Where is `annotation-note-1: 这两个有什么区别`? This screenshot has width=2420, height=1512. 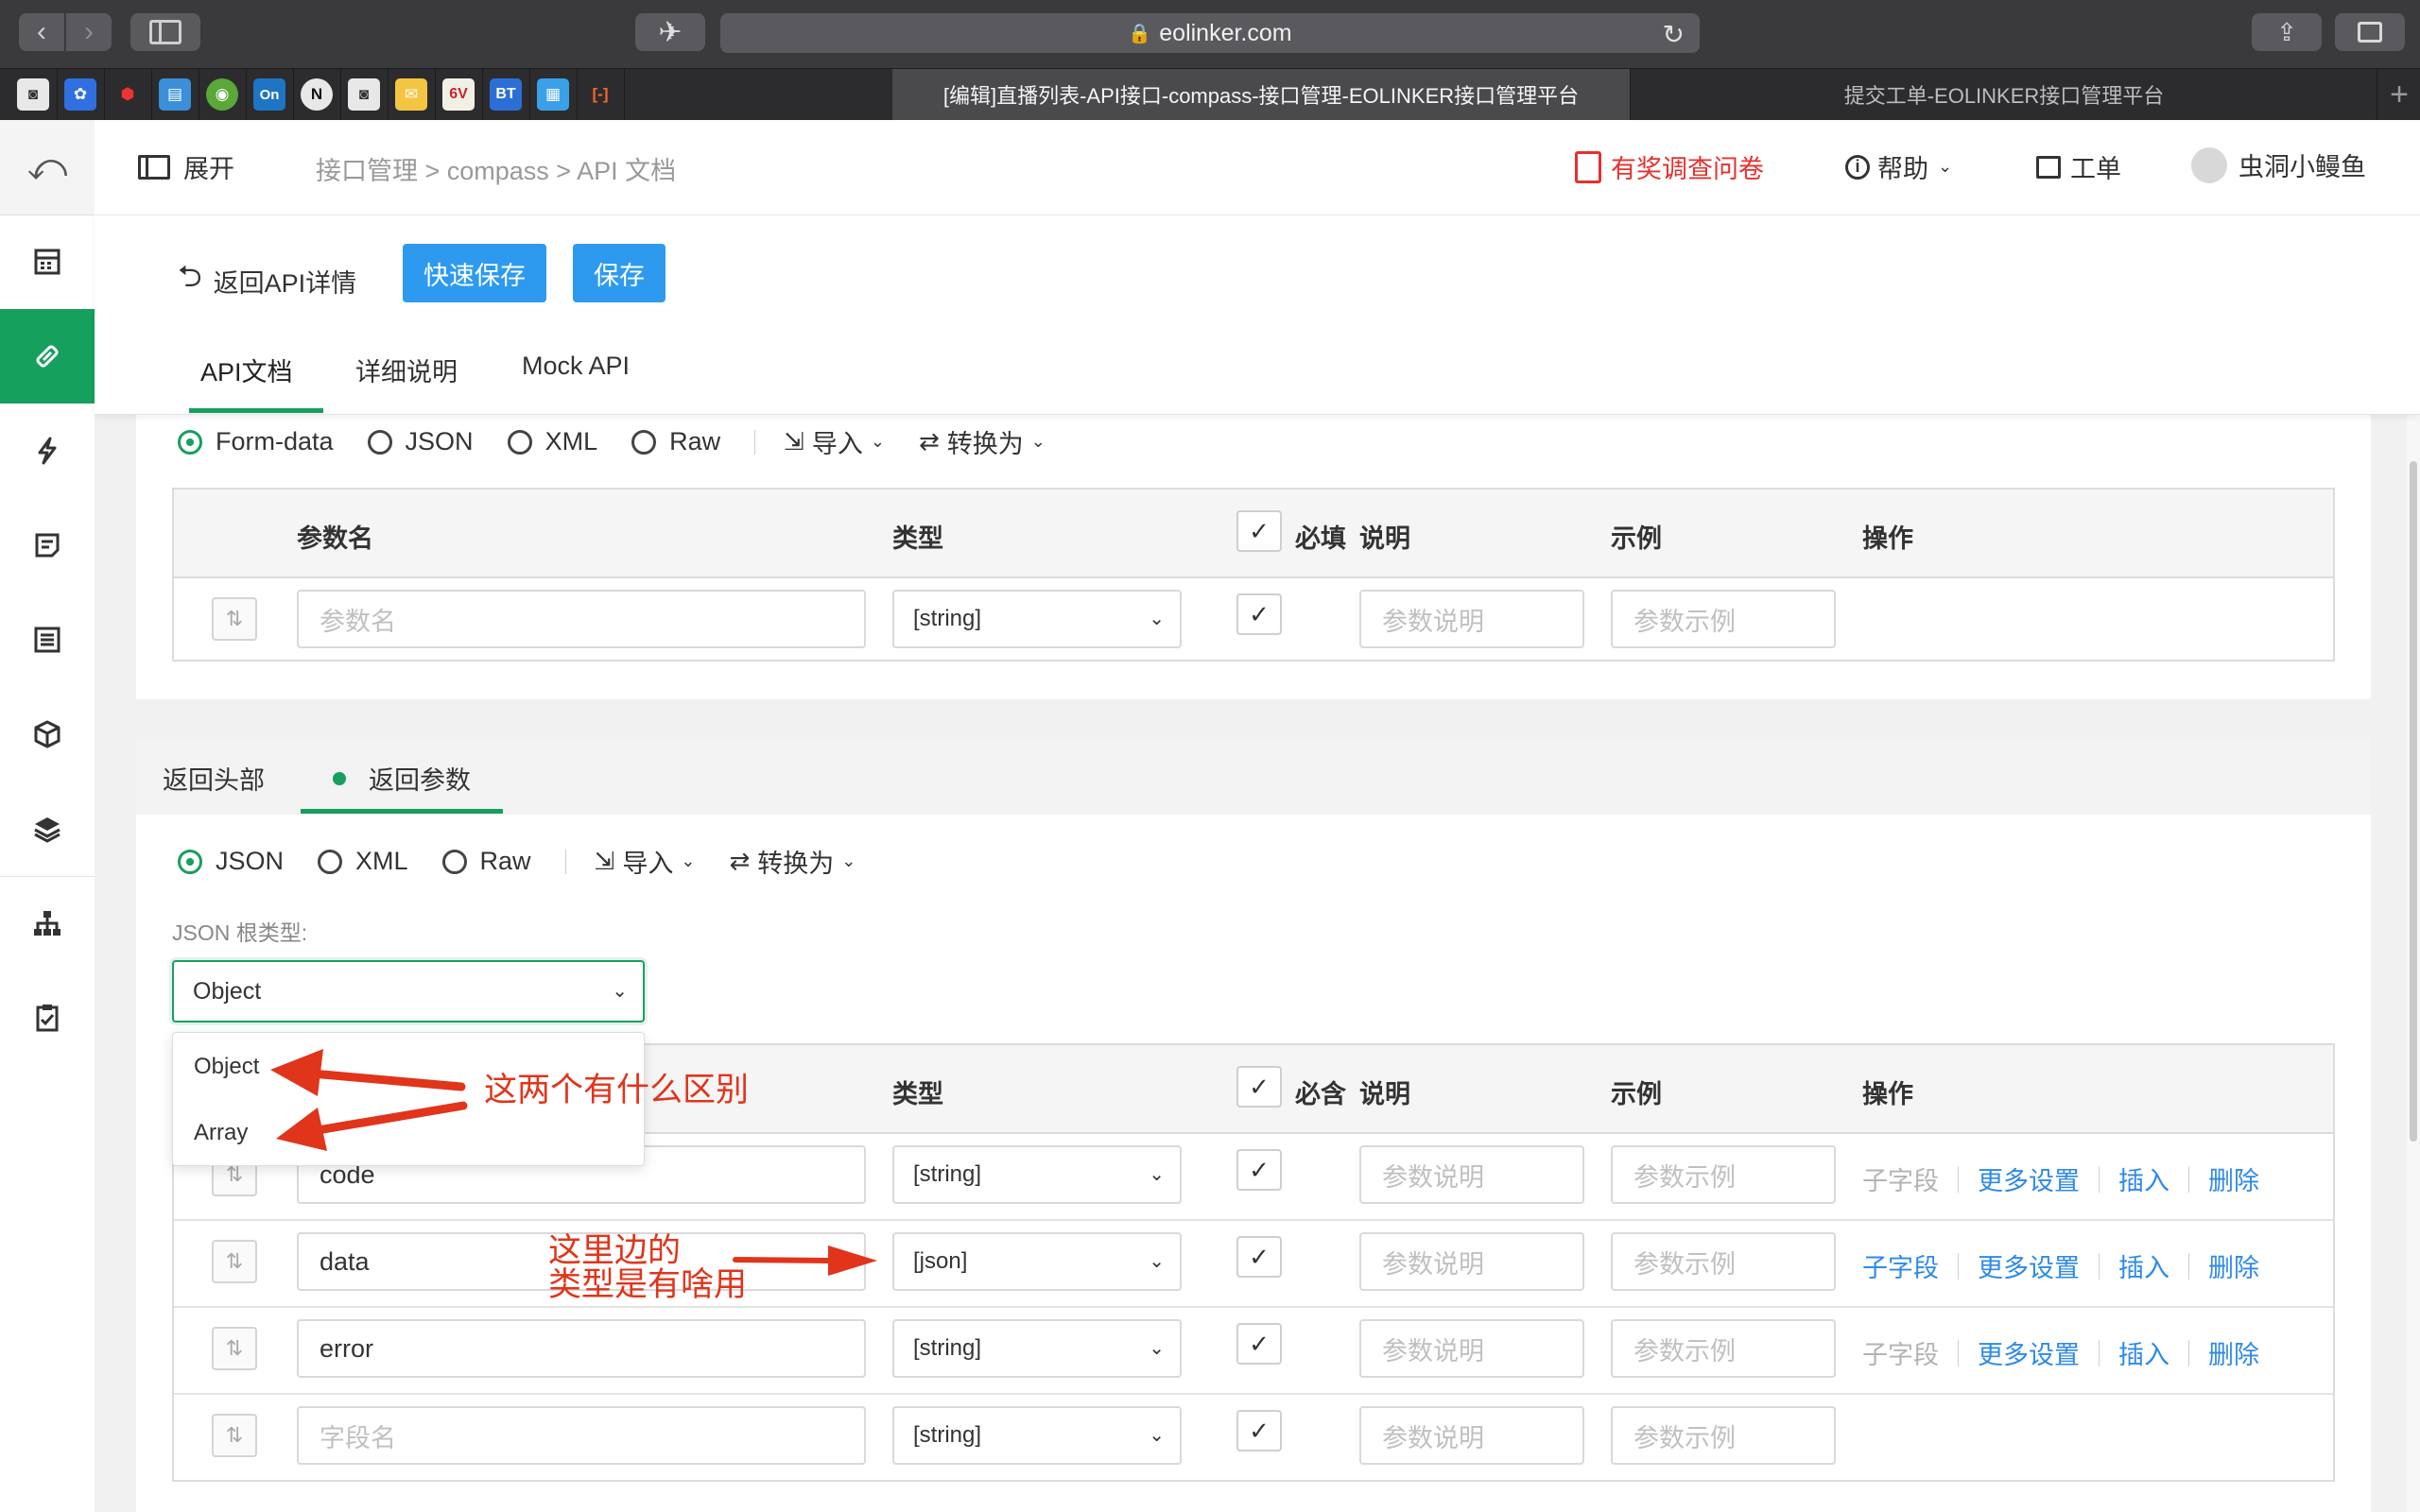
annotation-note-1: 这两个有什么区别 is located at coordinates (617, 1090).